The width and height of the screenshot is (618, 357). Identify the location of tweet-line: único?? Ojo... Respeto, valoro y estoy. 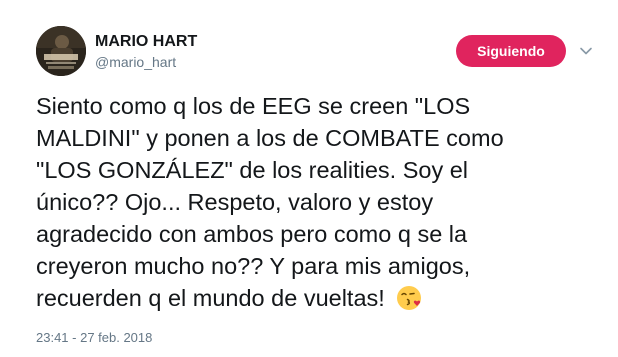
(235, 202).